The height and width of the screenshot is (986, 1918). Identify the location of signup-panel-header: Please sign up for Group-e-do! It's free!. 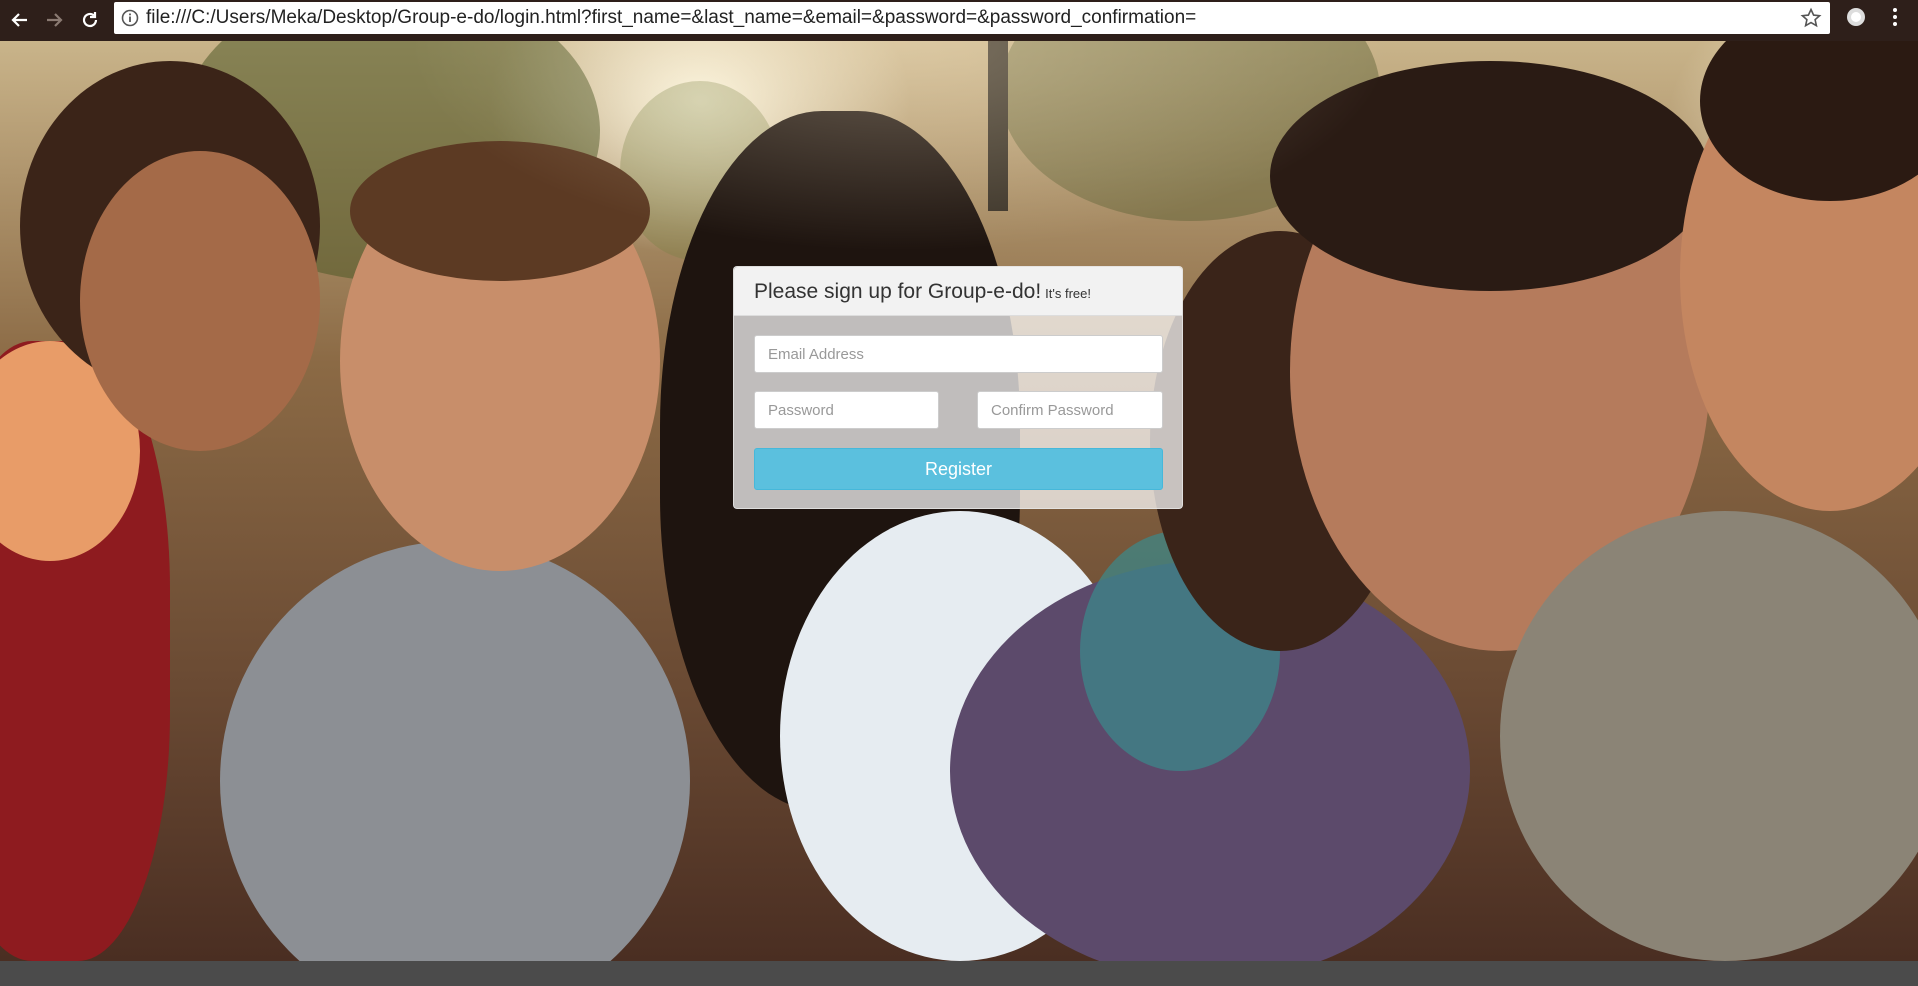
(958, 291).